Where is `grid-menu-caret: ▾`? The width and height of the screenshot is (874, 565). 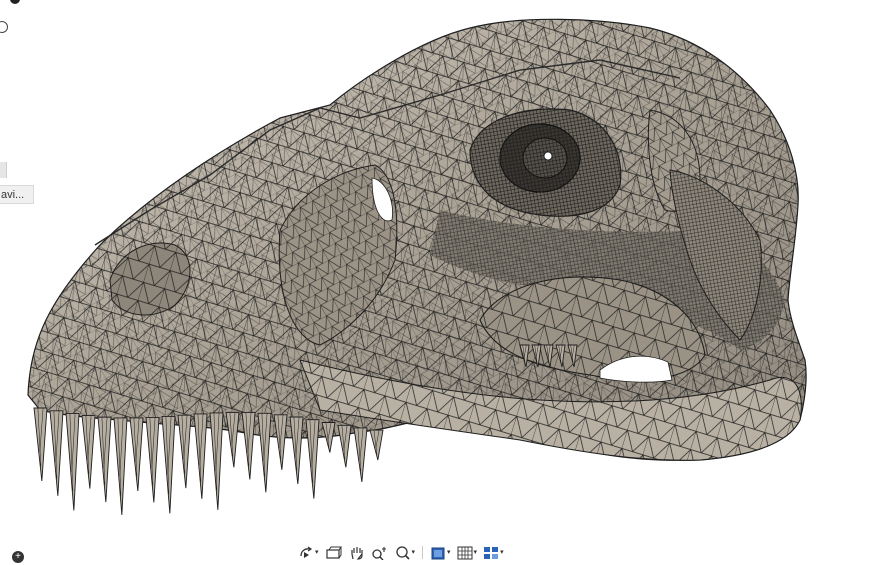
grid-menu-caret: ▾ is located at coordinates (476, 552).